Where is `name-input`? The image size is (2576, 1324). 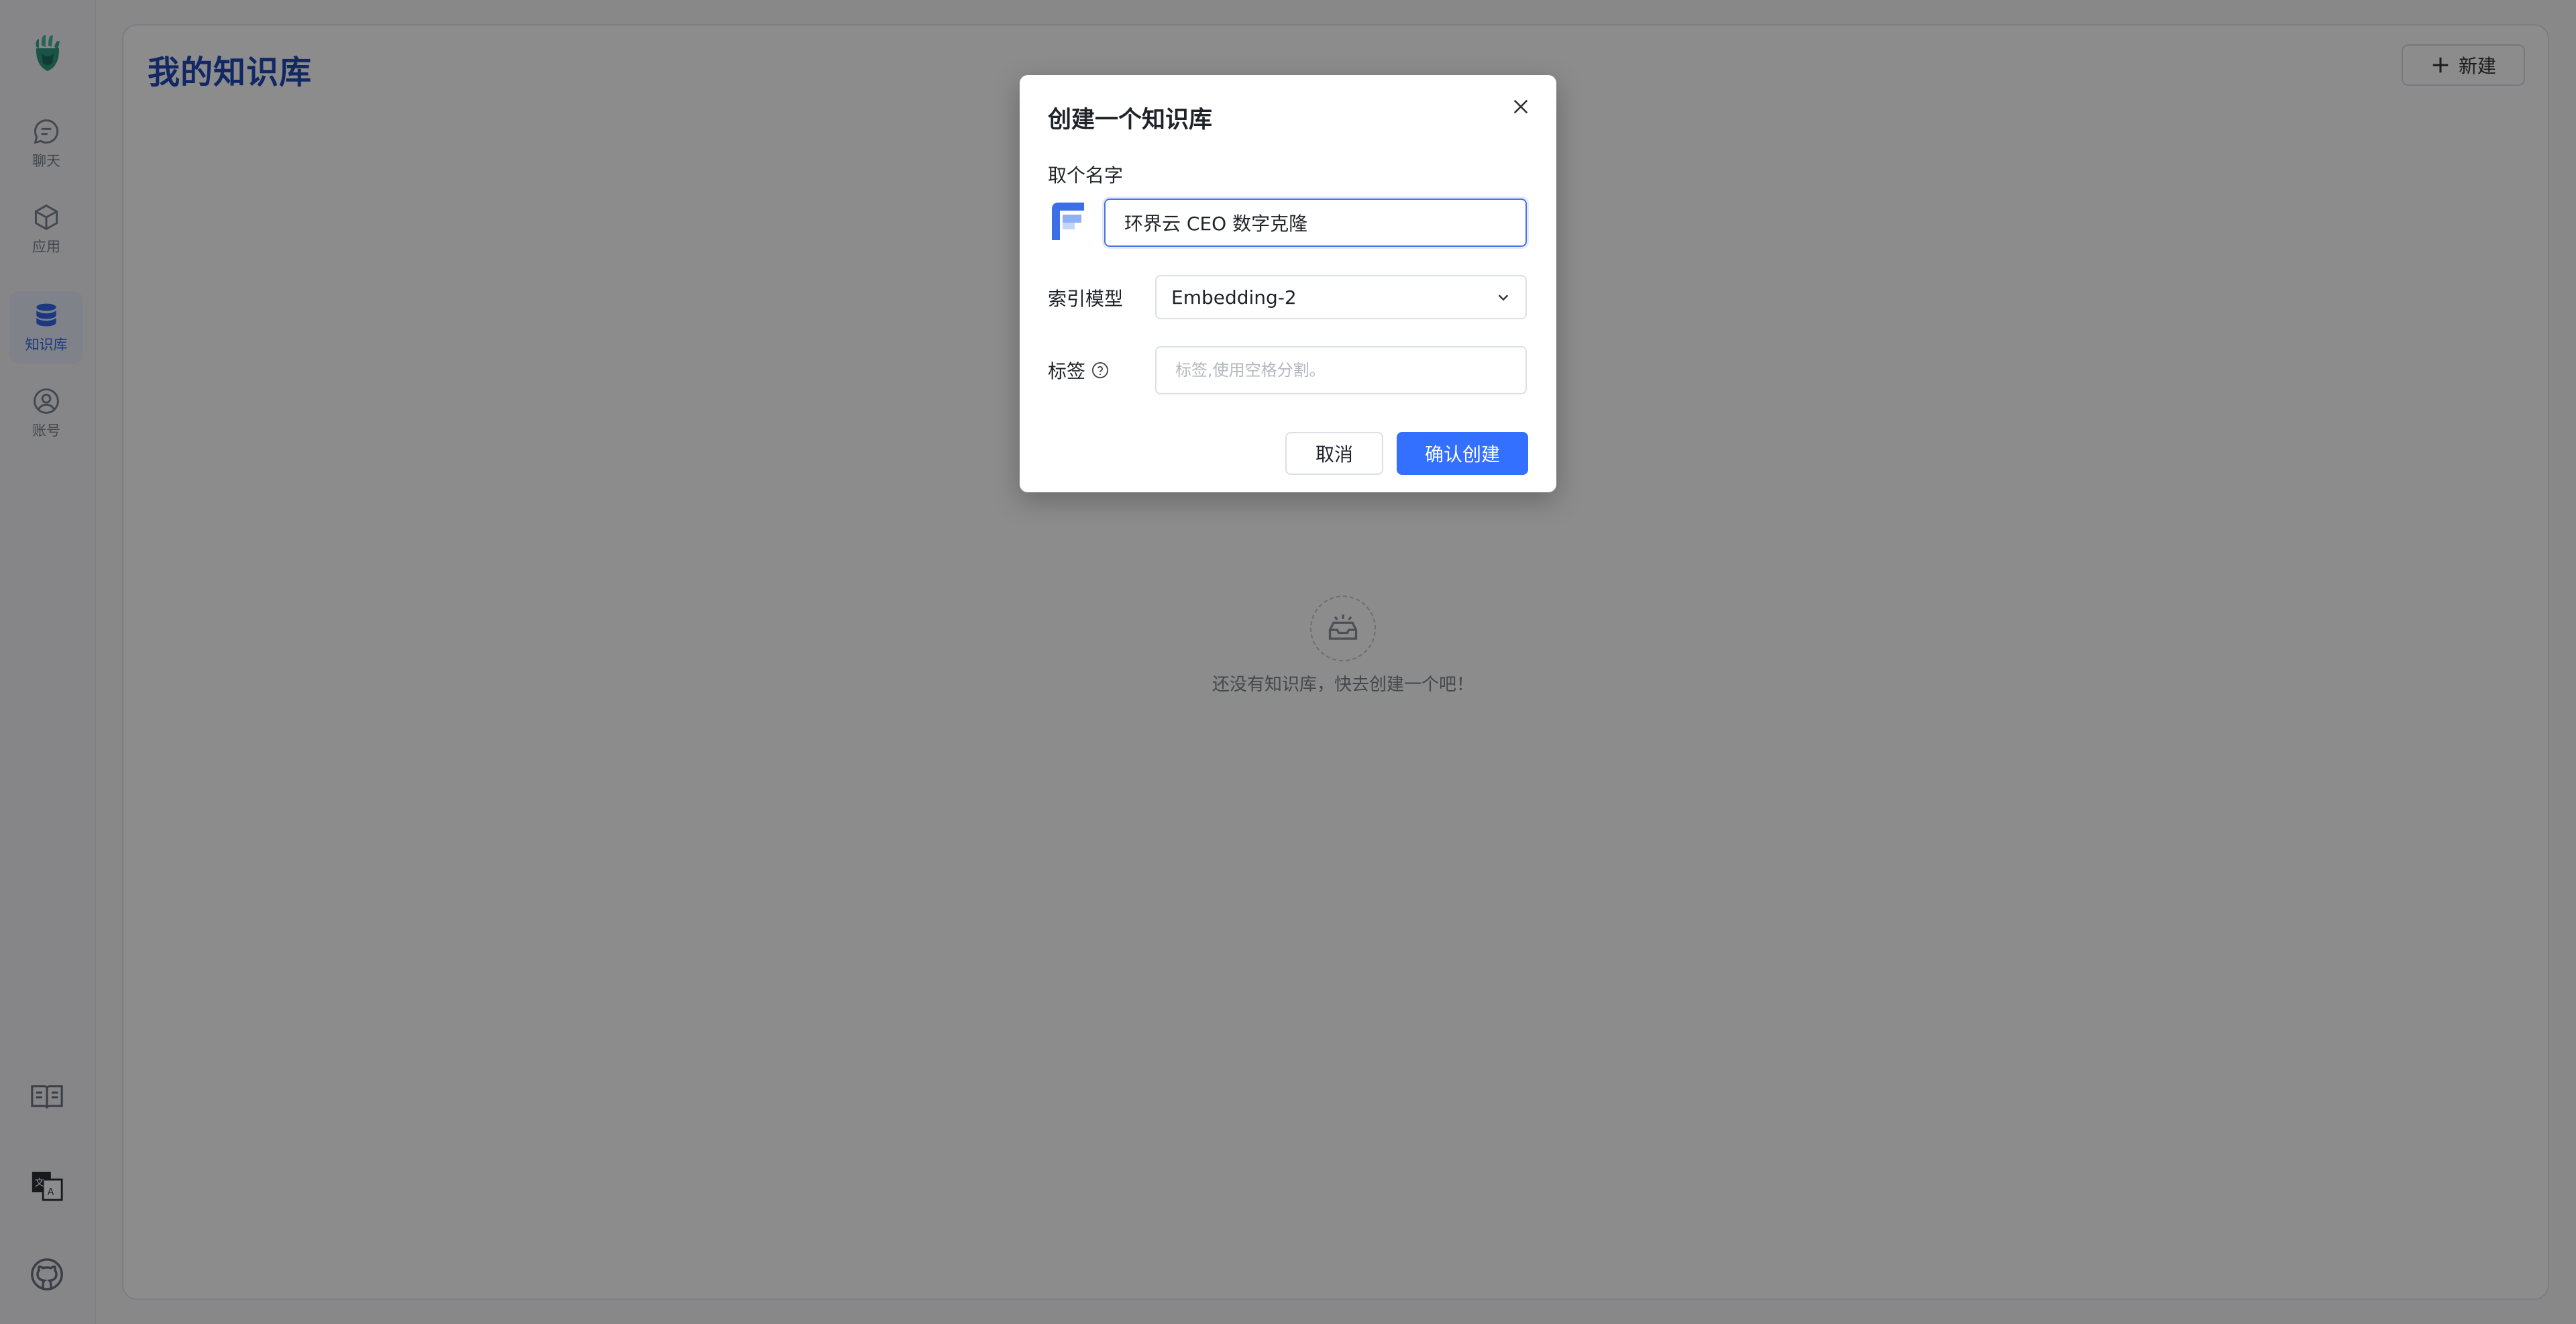
name-input is located at coordinates (1315, 223).